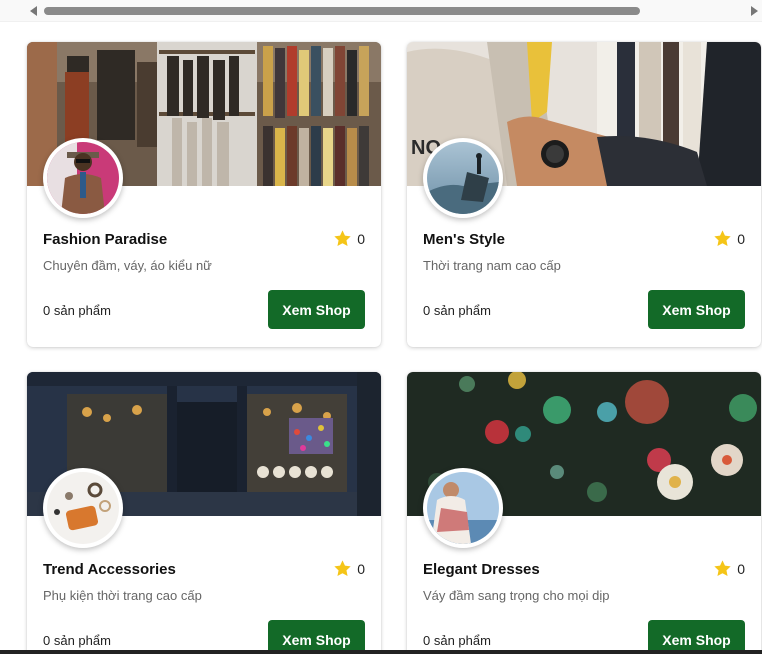 This screenshot has width=762, height=654. What do you see at coordinates (481, 569) in the screenshot?
I see `shop-name: Elegant Dresses` at bounding box center [481, 569].